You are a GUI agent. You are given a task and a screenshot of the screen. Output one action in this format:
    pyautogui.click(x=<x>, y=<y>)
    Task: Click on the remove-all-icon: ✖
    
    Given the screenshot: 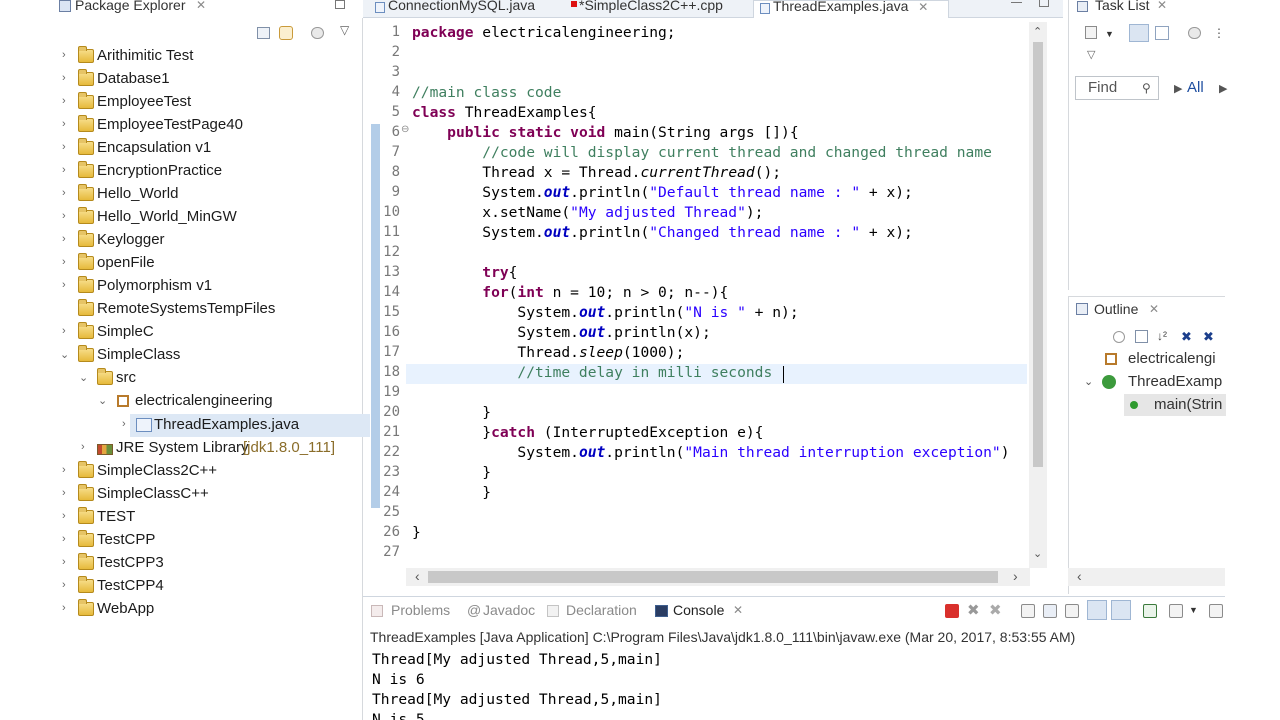 What is the action you would take?
    pyautogui.click(x=995, y=610)
    